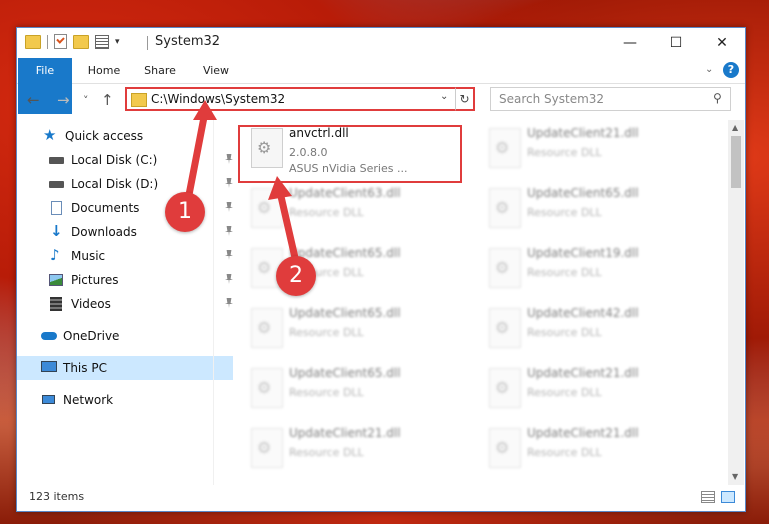 Image resolution: width=769 pixels, height=524 pixels. I want to click on file-item: UpdateClient19.dll Resource DLL, so click(593, 270).